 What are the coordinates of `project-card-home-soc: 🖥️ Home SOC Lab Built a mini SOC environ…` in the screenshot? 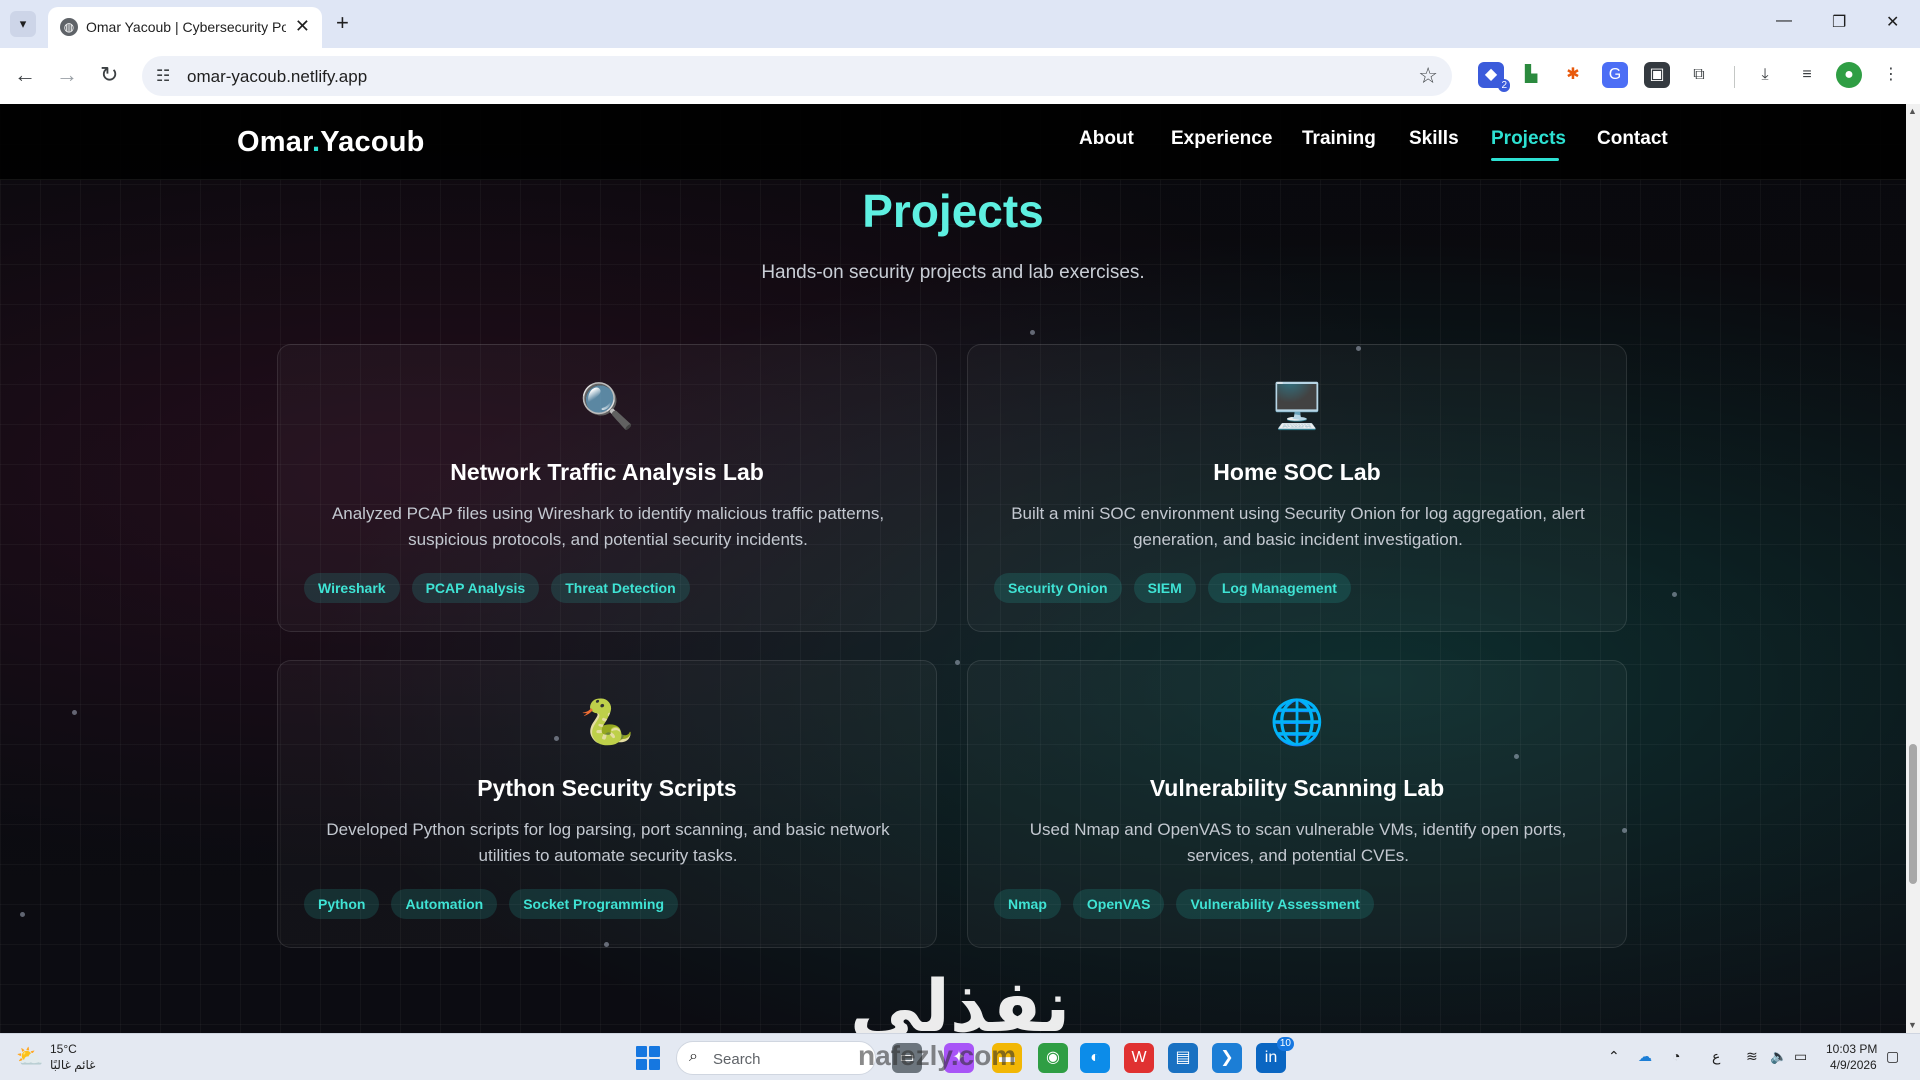 It's located at (1297, 488).